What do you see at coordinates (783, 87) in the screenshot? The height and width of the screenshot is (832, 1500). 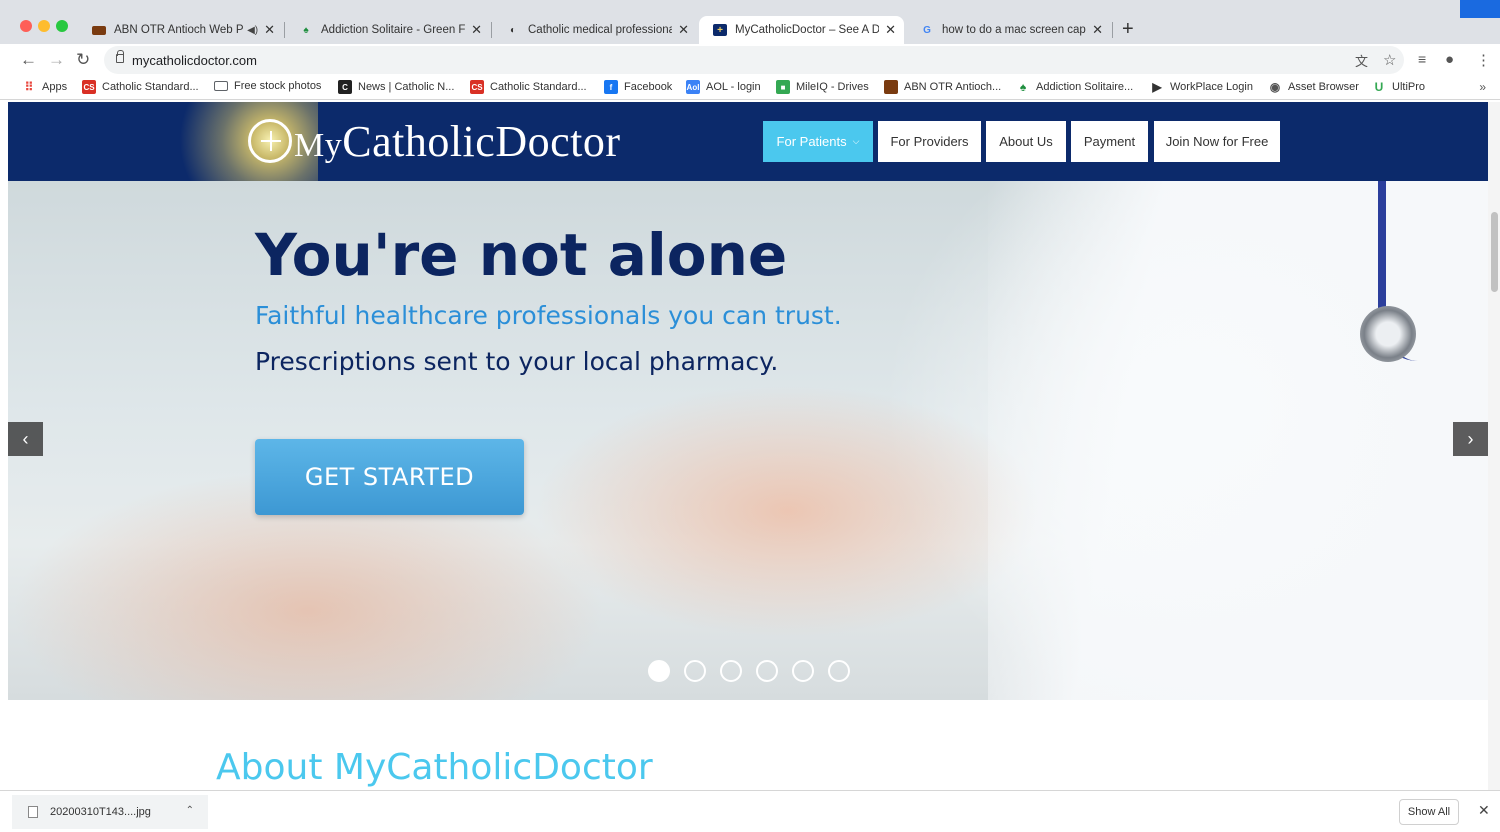 I see `mileiq-icon: ■` at bounding box center [783, 87].